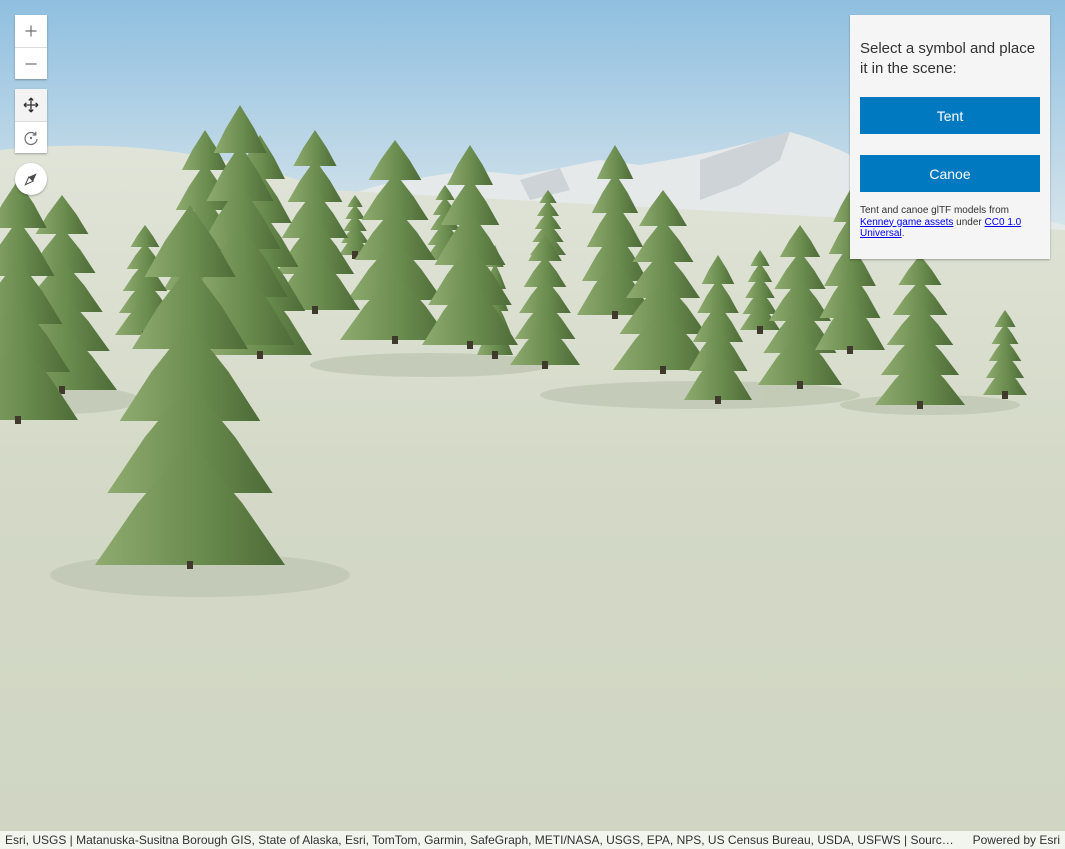 This screenshot has width=1065, height=849. Describe the element at coordinates (906, 222) in the screenshot. I see `kenney-link: Kenney game assets` at that location.